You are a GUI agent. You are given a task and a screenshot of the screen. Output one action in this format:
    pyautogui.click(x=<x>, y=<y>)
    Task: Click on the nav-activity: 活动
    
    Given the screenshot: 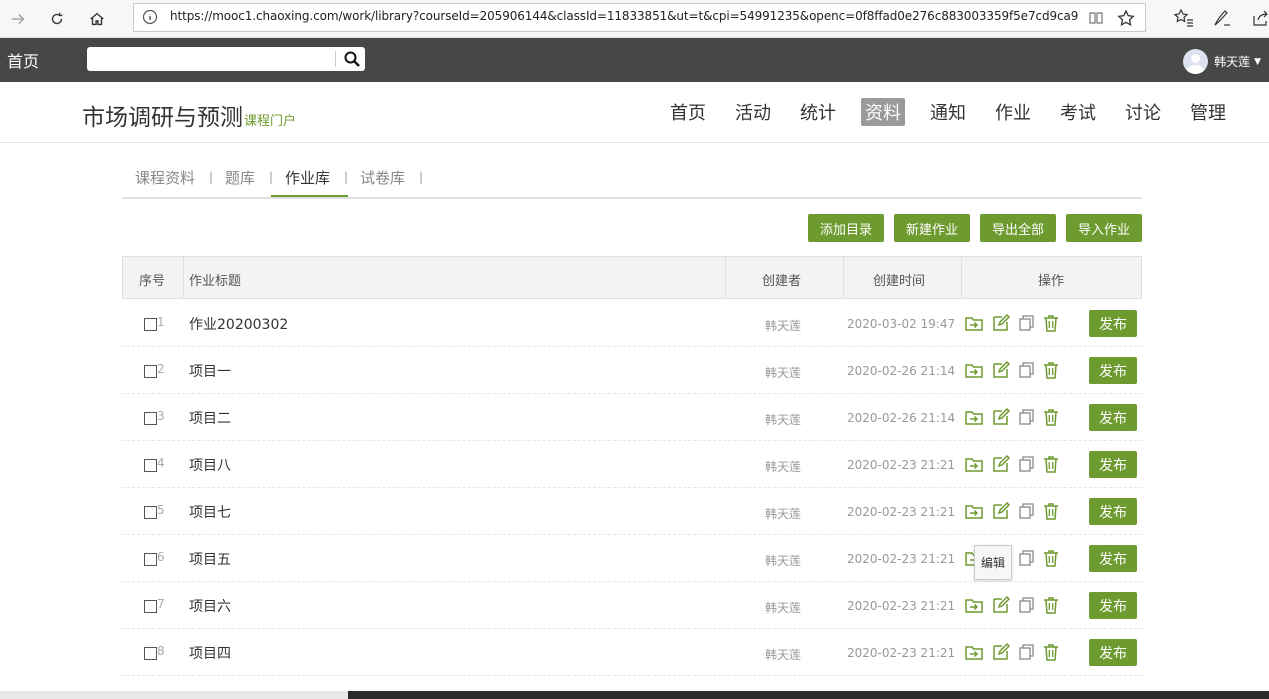 What is the action you would take?
    pyautogui.click(x=753, y=112)
    